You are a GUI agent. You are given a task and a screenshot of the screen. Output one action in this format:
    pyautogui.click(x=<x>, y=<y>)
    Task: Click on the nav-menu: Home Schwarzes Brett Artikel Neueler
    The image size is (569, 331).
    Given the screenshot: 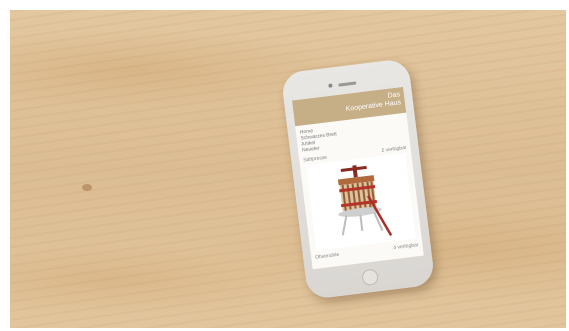 What is the action you would take?
    pyautogui.click(x=319, y=139)
    